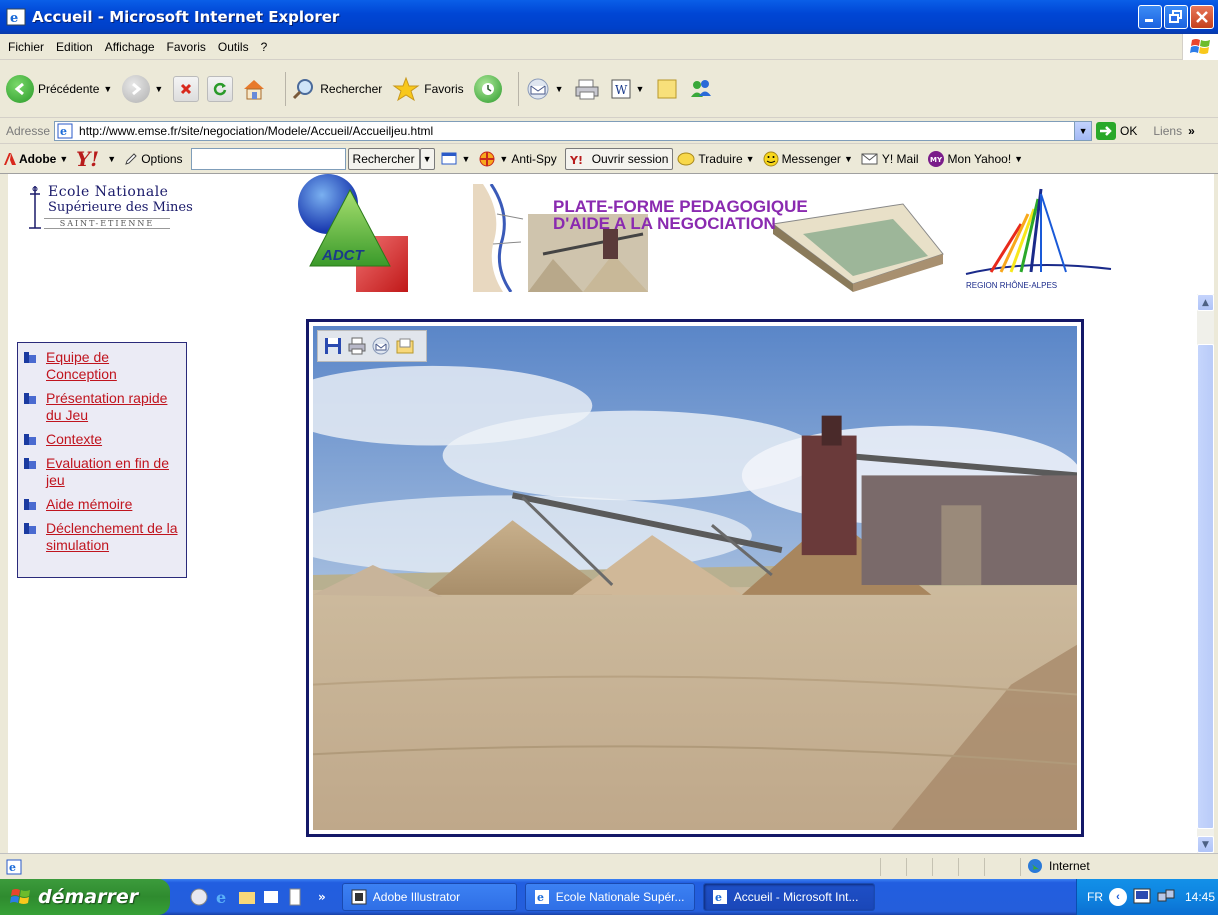  I want to click on nav-item-aide: Aide mémoire, so click(103, 504).